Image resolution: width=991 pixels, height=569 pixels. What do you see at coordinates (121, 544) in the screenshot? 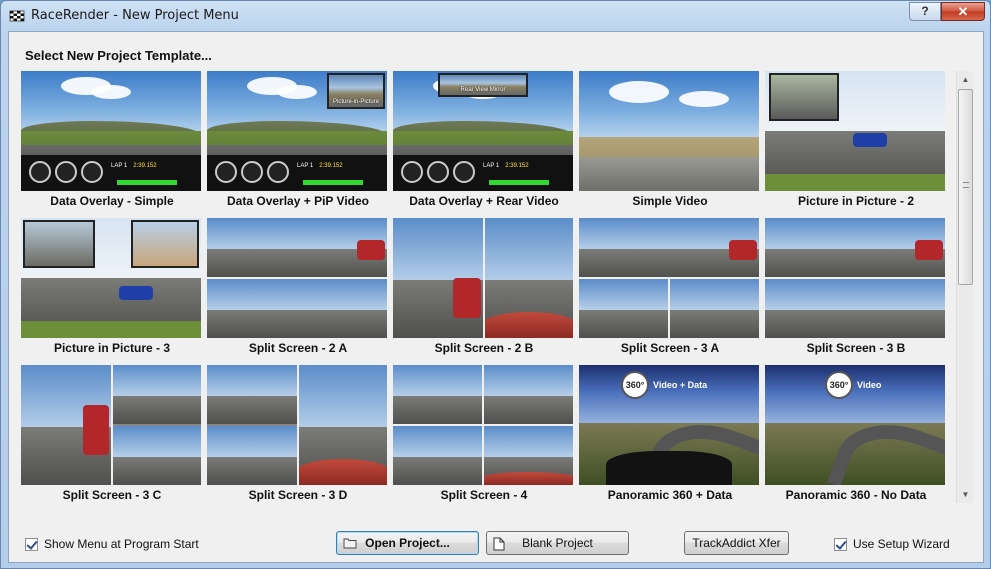
I see `show-menu-label: Show Menu at Program Start` at bounding box center [121, 544].